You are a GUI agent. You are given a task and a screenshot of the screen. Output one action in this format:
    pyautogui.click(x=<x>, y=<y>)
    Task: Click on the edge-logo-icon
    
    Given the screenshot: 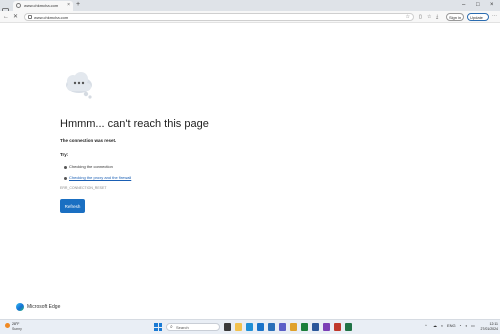 What is the action you would take?
    pyautogui.click(x=20, y=307)
    